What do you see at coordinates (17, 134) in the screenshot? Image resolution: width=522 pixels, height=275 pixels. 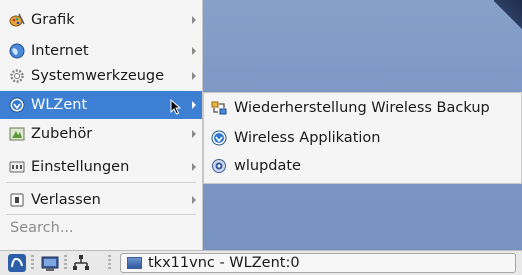 I see `accessories-icon` at bounding box center [17, 134].